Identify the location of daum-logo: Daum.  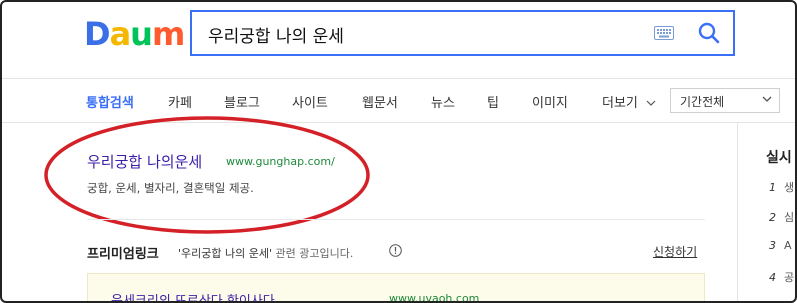
(134, 34).